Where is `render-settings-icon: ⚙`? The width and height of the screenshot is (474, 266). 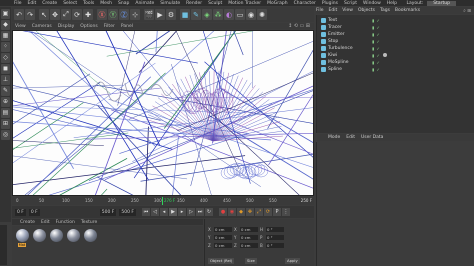 render-settings-icon: ⚙ is located at coordinates (171, 14).